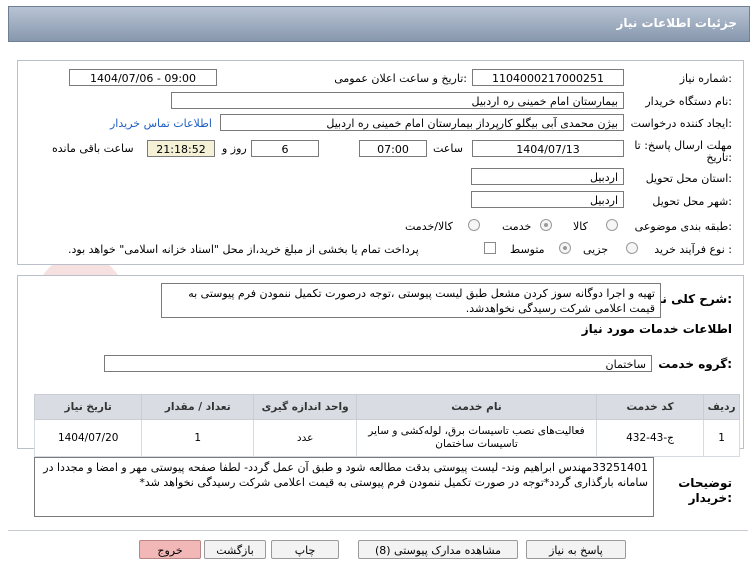 The width and height of the screenshot is (755, 574). Describe the element at coordinates (378, 363) in the screenshot. I see `service-group-field: ساختمان` at that location.